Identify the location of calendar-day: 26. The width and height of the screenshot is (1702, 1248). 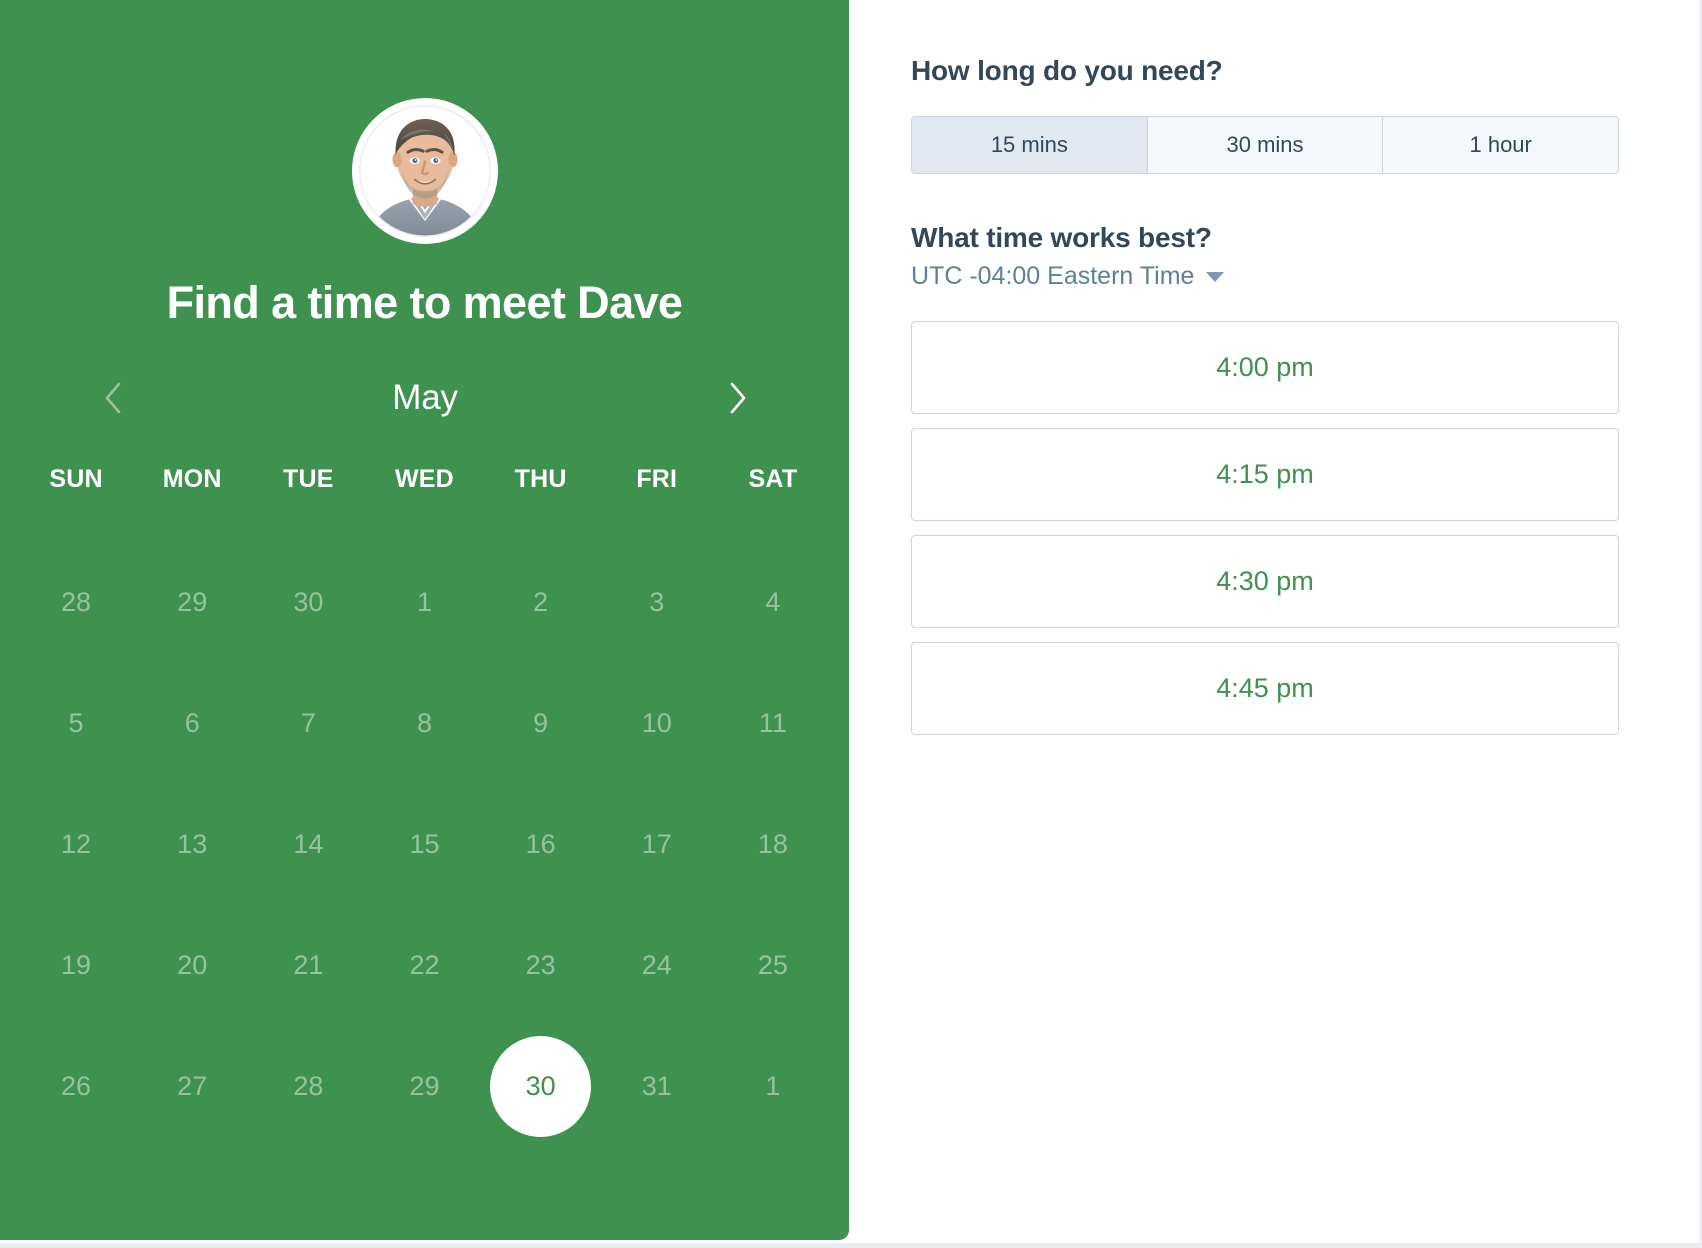
(76, 1086).